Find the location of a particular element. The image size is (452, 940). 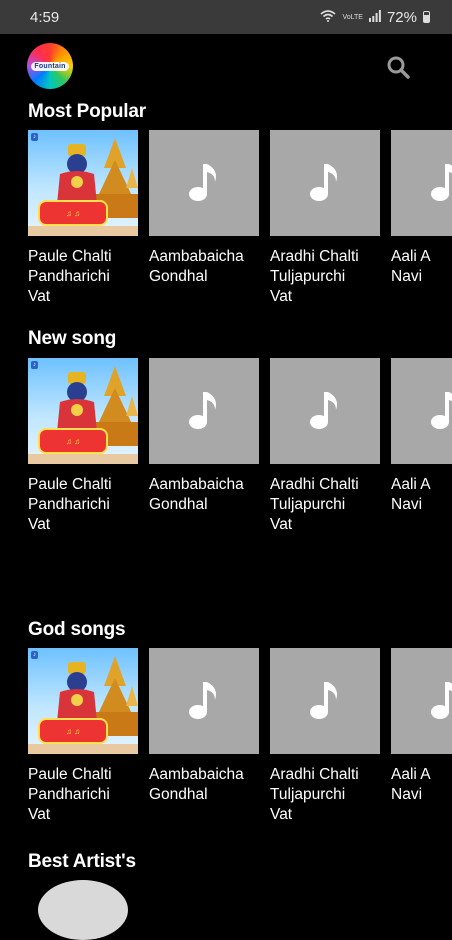

battery-icon is located at coordinates (426, 17).